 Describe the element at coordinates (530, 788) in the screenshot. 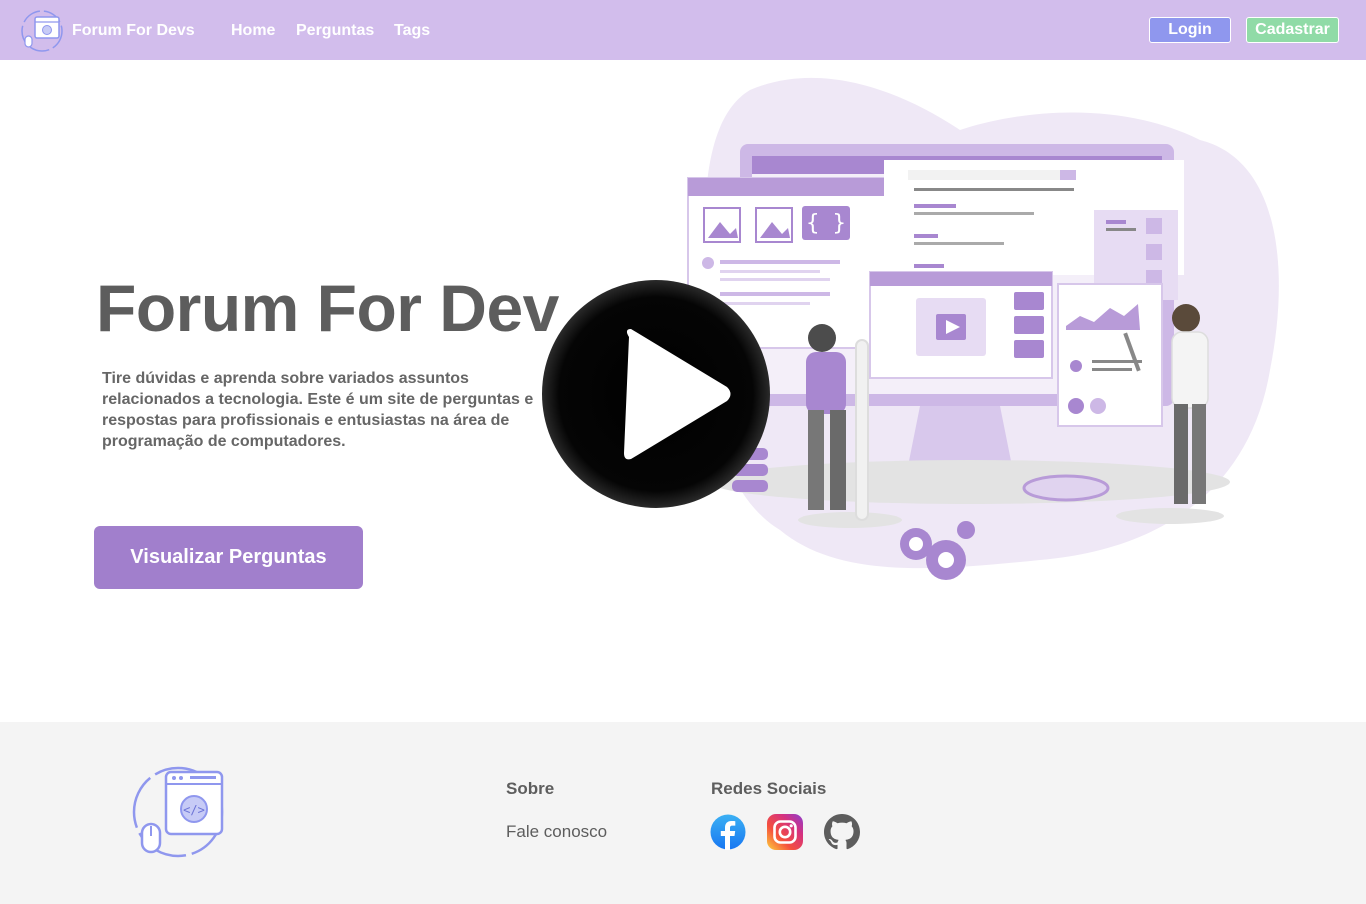

I see `footer-sobre-heading: Sobre` at that location.